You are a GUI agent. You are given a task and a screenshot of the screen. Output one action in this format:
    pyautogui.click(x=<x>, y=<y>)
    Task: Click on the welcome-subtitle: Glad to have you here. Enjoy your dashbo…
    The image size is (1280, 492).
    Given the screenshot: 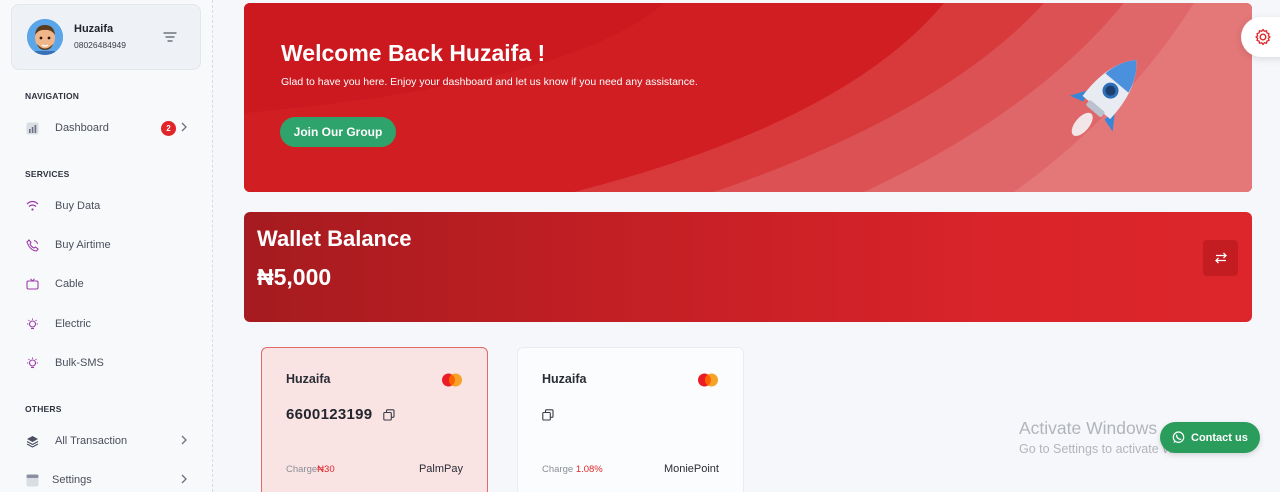 What is the action you would take?
    pyautogui.click(x=489, y=82)
    